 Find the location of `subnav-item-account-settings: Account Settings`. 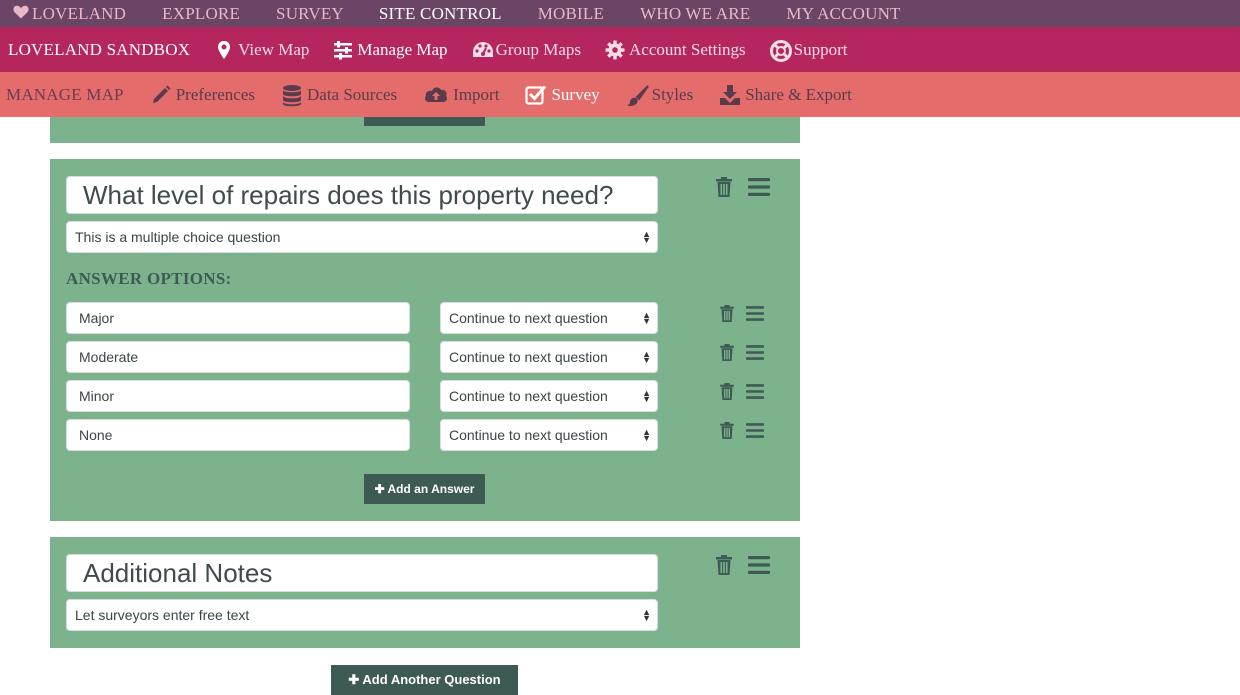

subnav-item-account-settings: Account Settings is located at coordinates (675, 50).